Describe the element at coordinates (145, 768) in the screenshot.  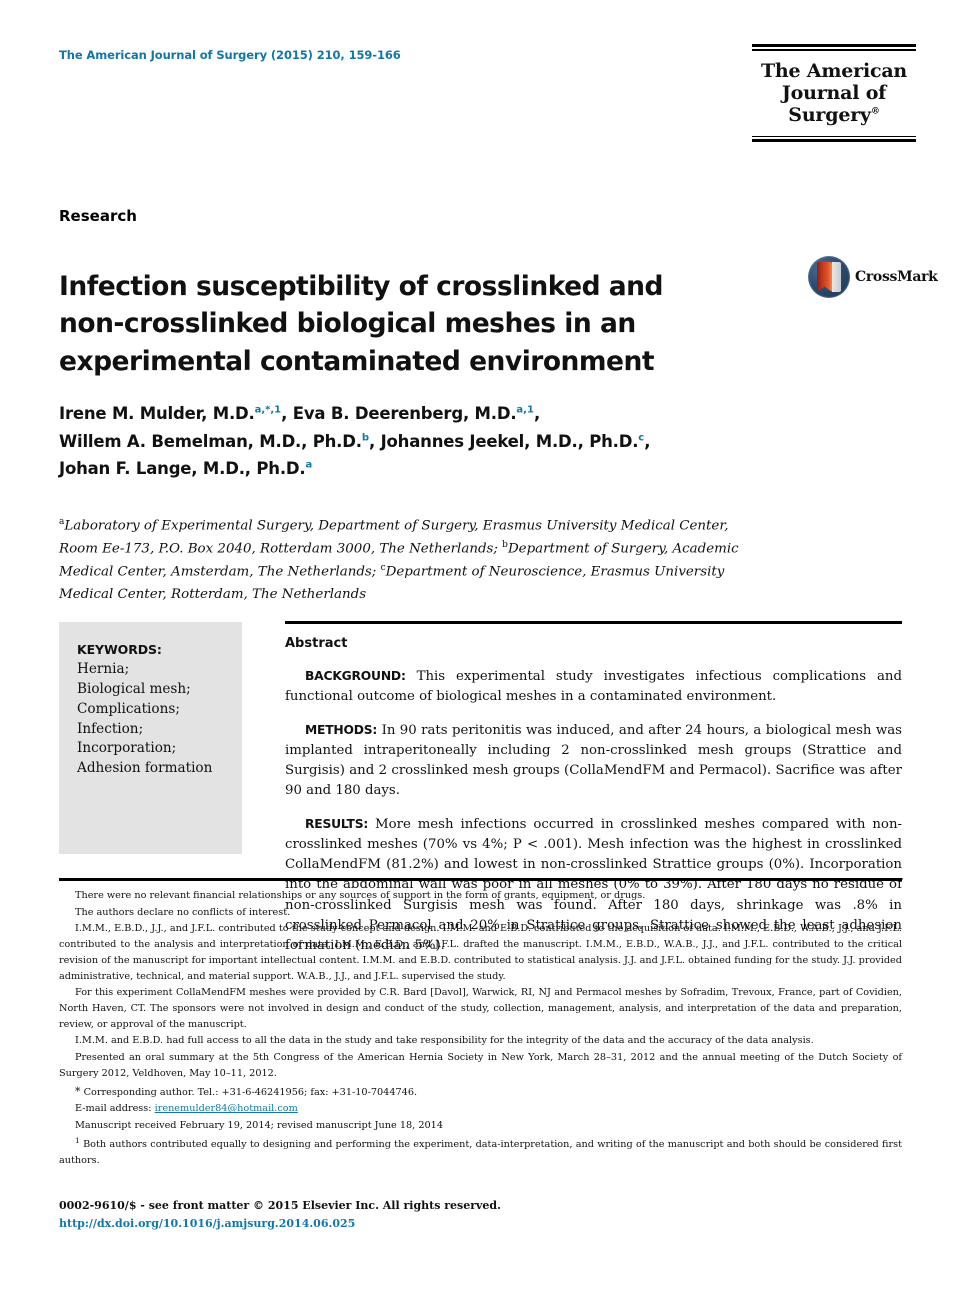
I see `keyword-item: Adhesion formation` at that location.